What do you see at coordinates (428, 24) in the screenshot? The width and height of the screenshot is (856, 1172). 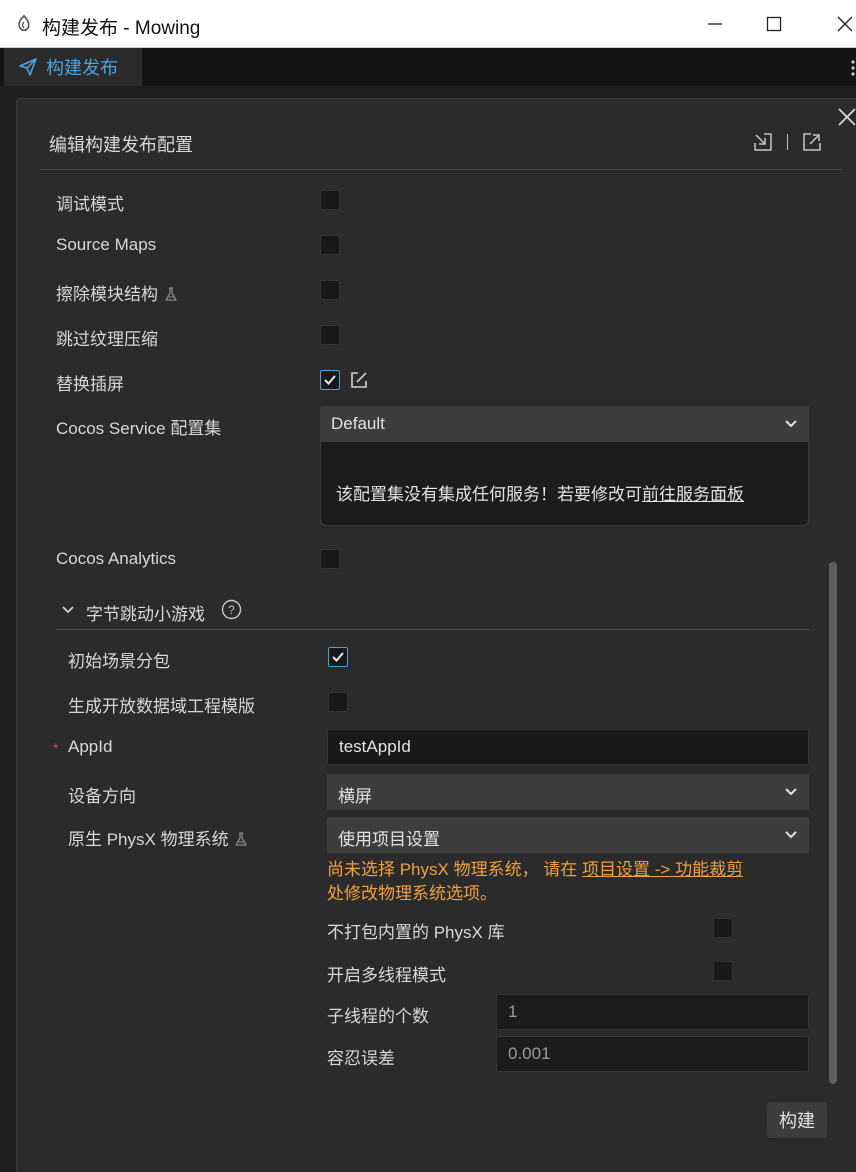 I see `window-titlebar: 构建发布 - Mowing` at bounding box center [428, 24].